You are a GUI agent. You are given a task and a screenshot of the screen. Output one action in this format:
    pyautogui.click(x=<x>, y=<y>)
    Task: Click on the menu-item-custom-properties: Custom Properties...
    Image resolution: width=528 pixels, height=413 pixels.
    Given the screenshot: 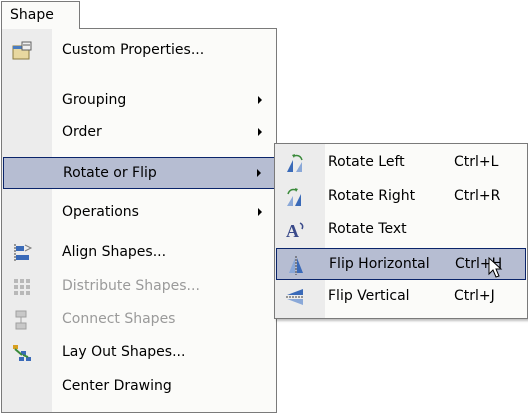 What is the action you would take?
    pyautogui.click(x=139, y=51)
    